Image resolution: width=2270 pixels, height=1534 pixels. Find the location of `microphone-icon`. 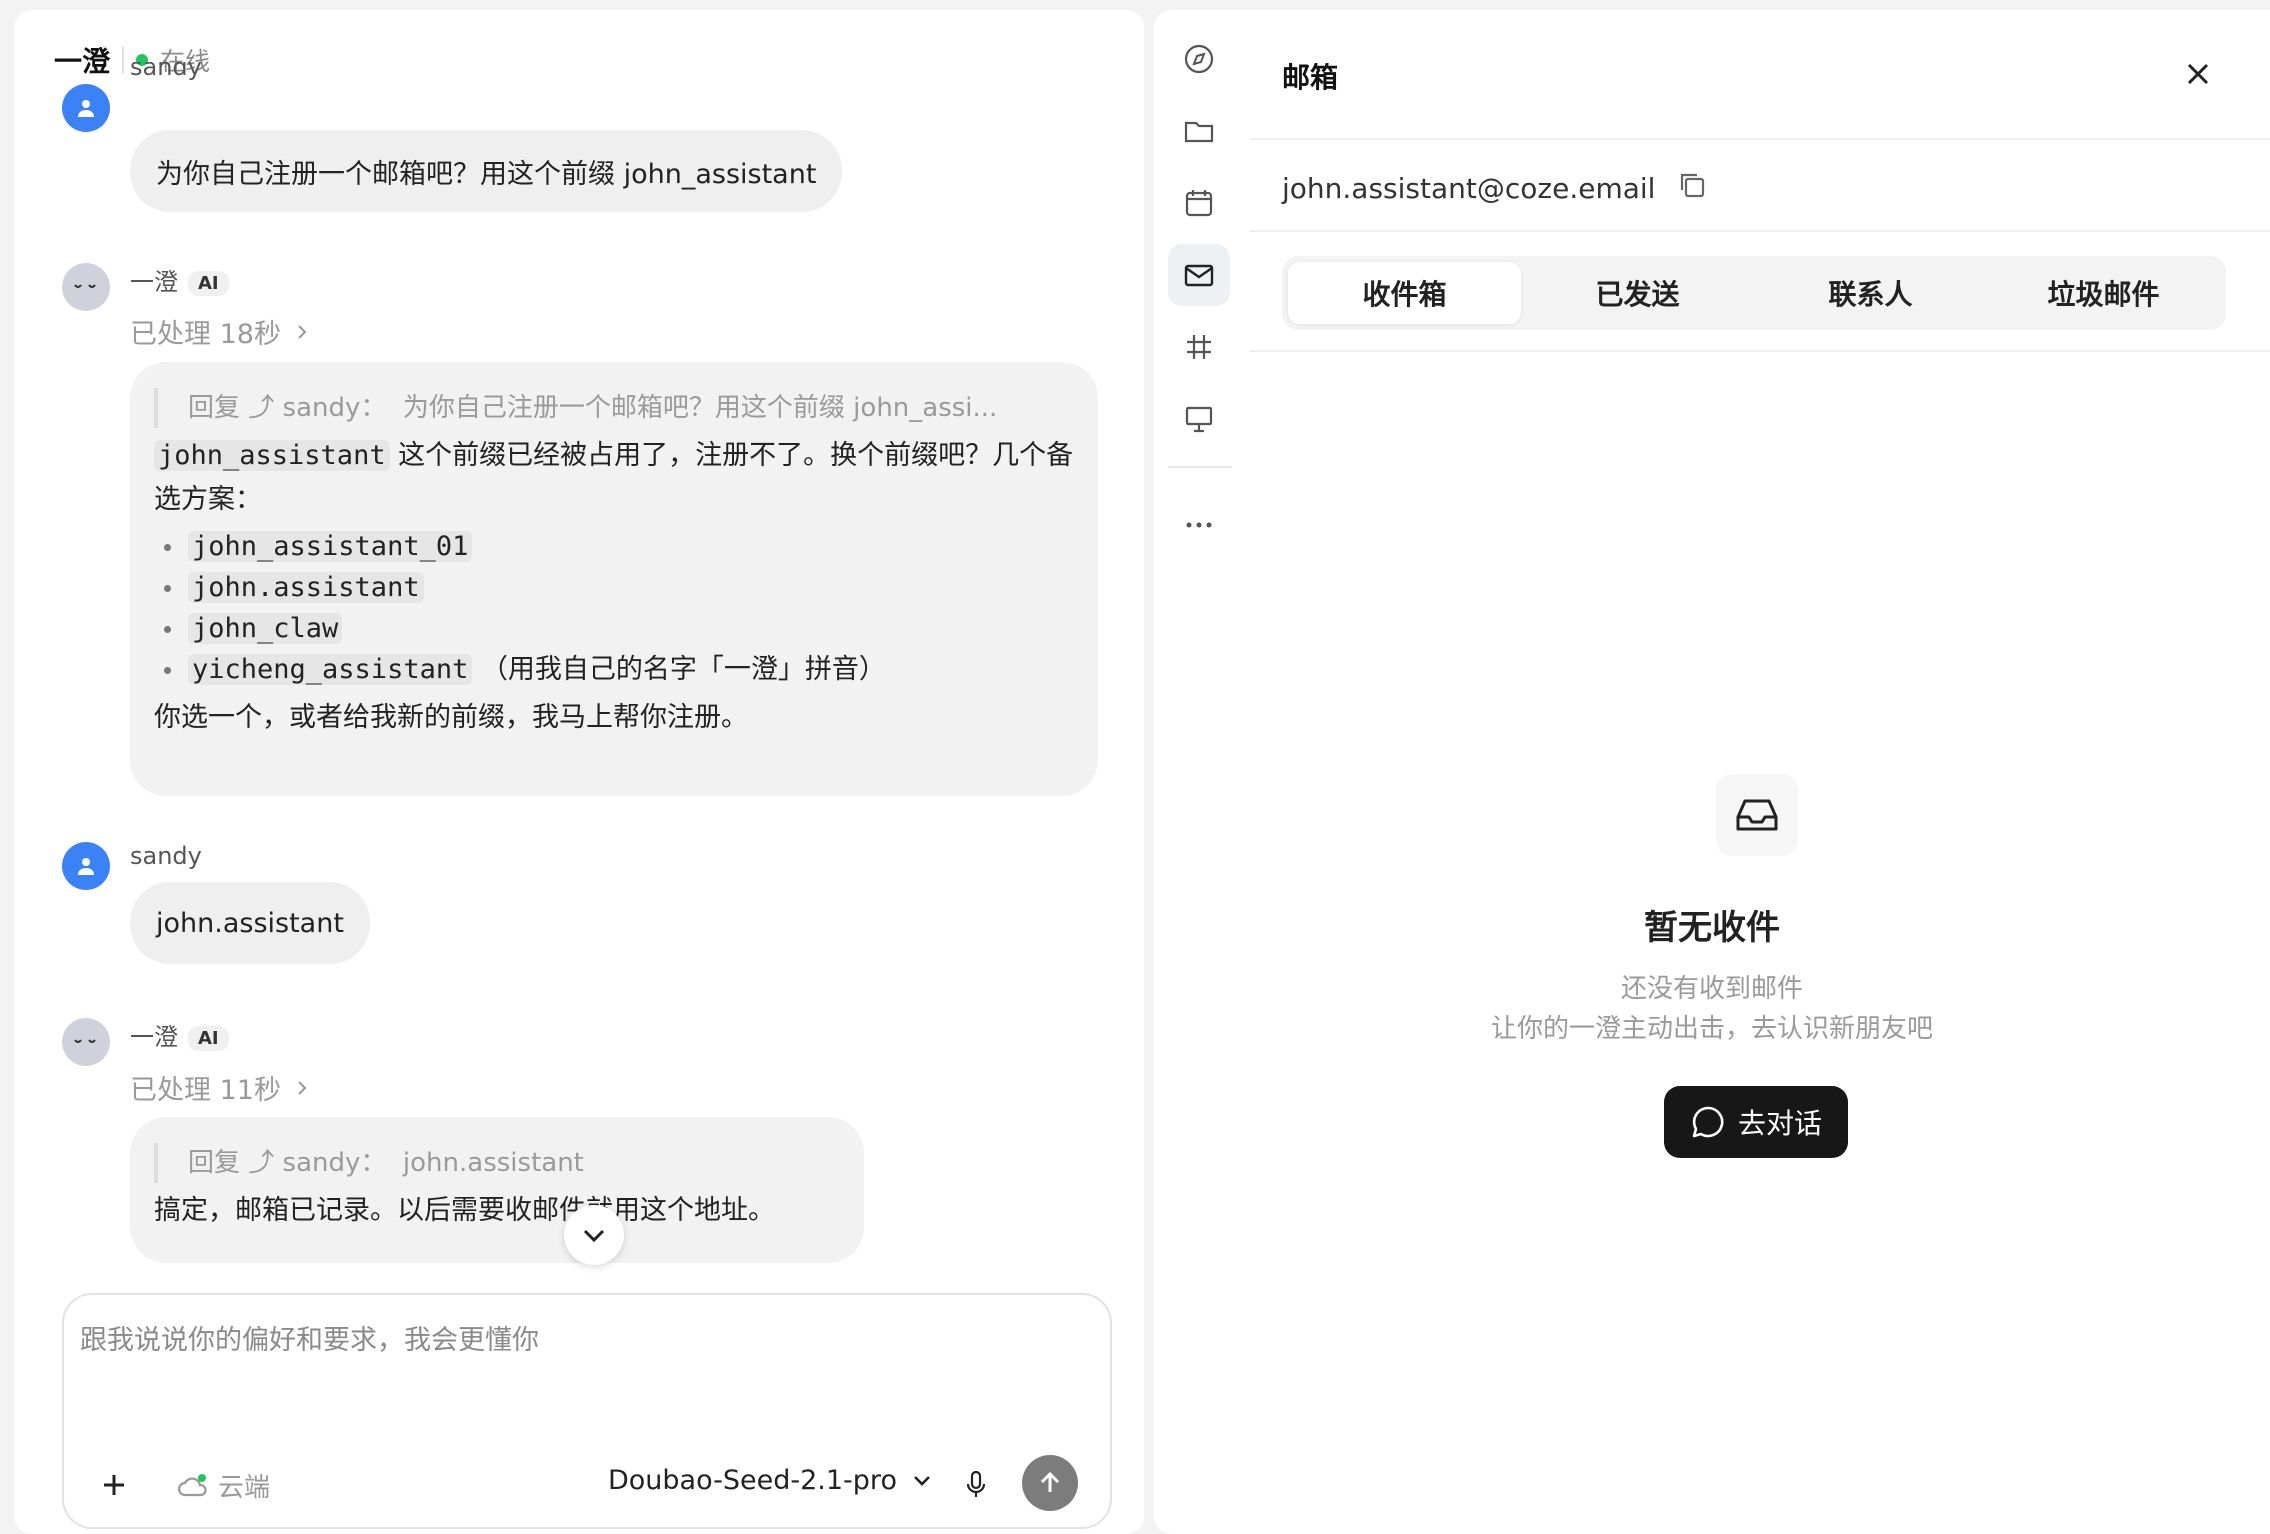

microphone-icon is located at coordinates (976, 1483).